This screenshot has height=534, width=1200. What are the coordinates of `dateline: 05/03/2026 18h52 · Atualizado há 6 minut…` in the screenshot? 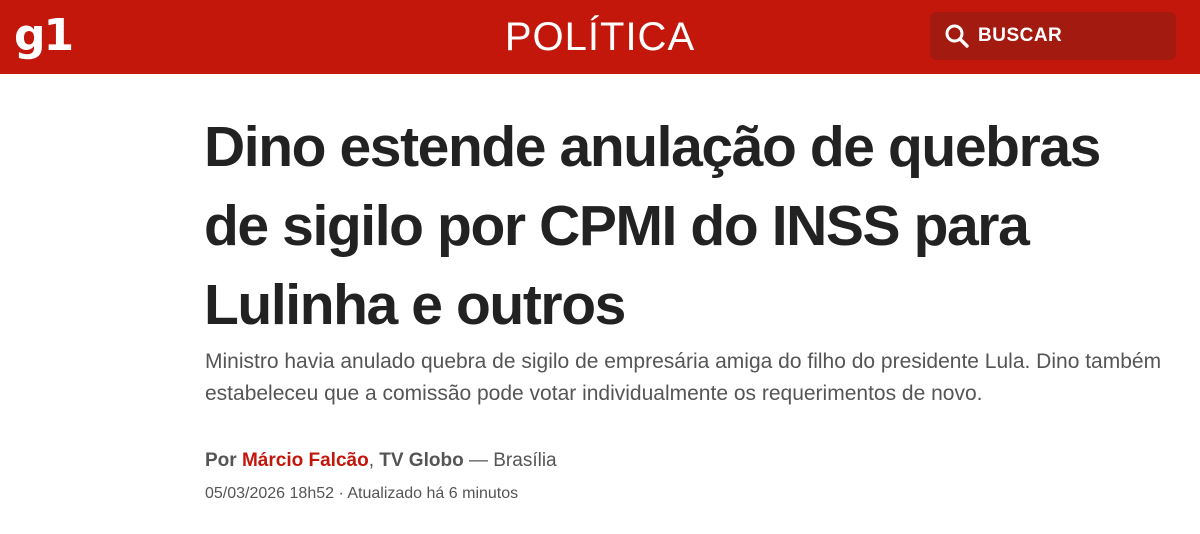 It's located at (361, 494).